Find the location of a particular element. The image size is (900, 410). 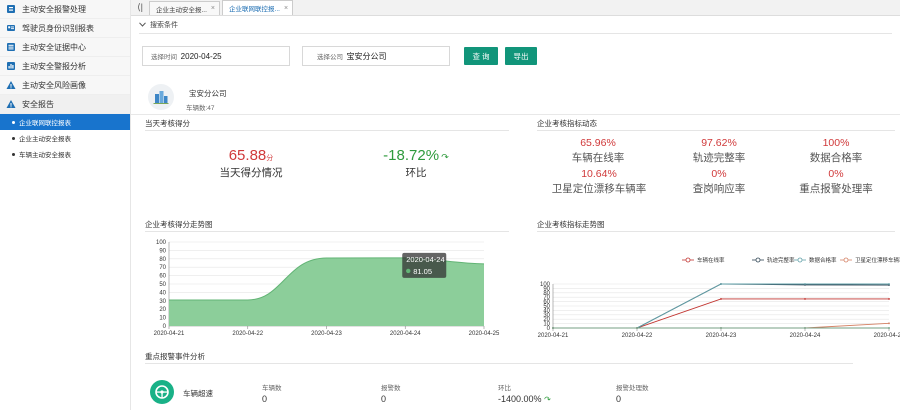

company-card: 宝安分公司 车辆数:47 is located at coordinates (187, 98).